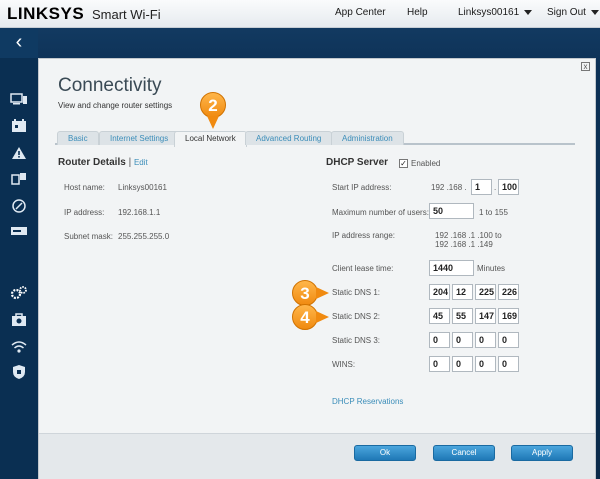  What do you see at coordinates (508, 316) in the screenshot?
I see `dns2-octet-4: 169` at bounding box center [508, 316].